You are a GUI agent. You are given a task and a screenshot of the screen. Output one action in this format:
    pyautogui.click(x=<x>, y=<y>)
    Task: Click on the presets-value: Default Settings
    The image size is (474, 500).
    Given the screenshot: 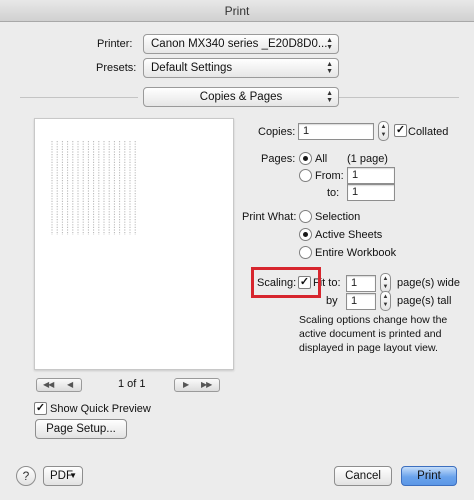 What is the action you would take?
    pyautogui.click(x=192, y=68)
    